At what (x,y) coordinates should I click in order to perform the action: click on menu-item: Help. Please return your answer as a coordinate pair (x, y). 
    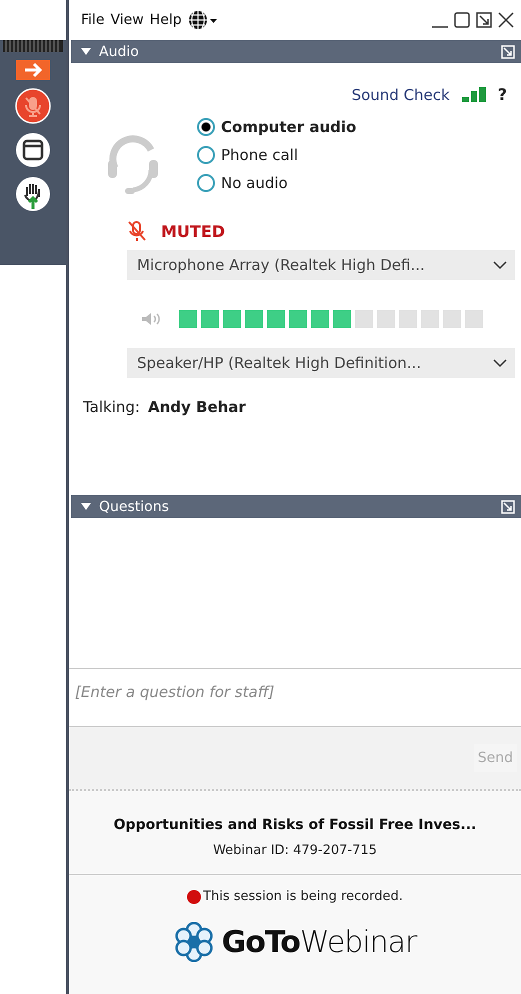
    Looking at the image, I should click on (166, 20).